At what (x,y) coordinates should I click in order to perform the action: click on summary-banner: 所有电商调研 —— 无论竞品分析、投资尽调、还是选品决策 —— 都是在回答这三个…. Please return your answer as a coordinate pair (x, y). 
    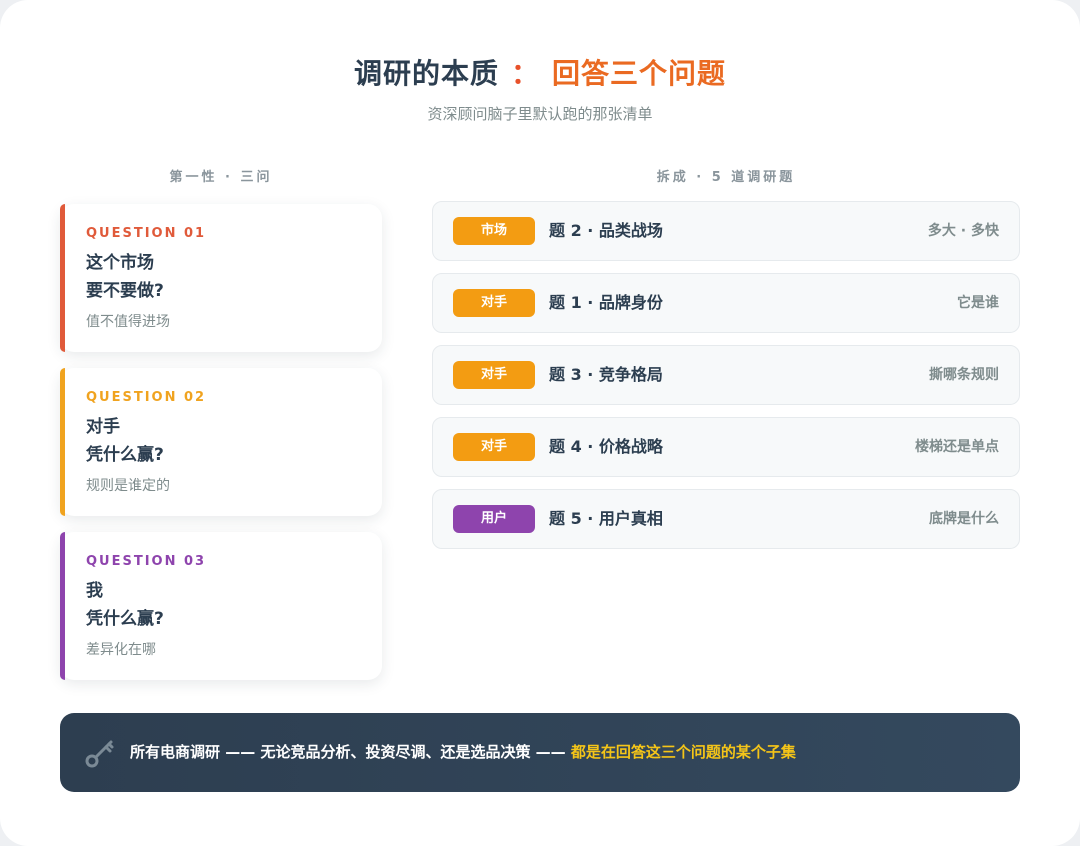
    Looking at the image, I should click on (540, 752).